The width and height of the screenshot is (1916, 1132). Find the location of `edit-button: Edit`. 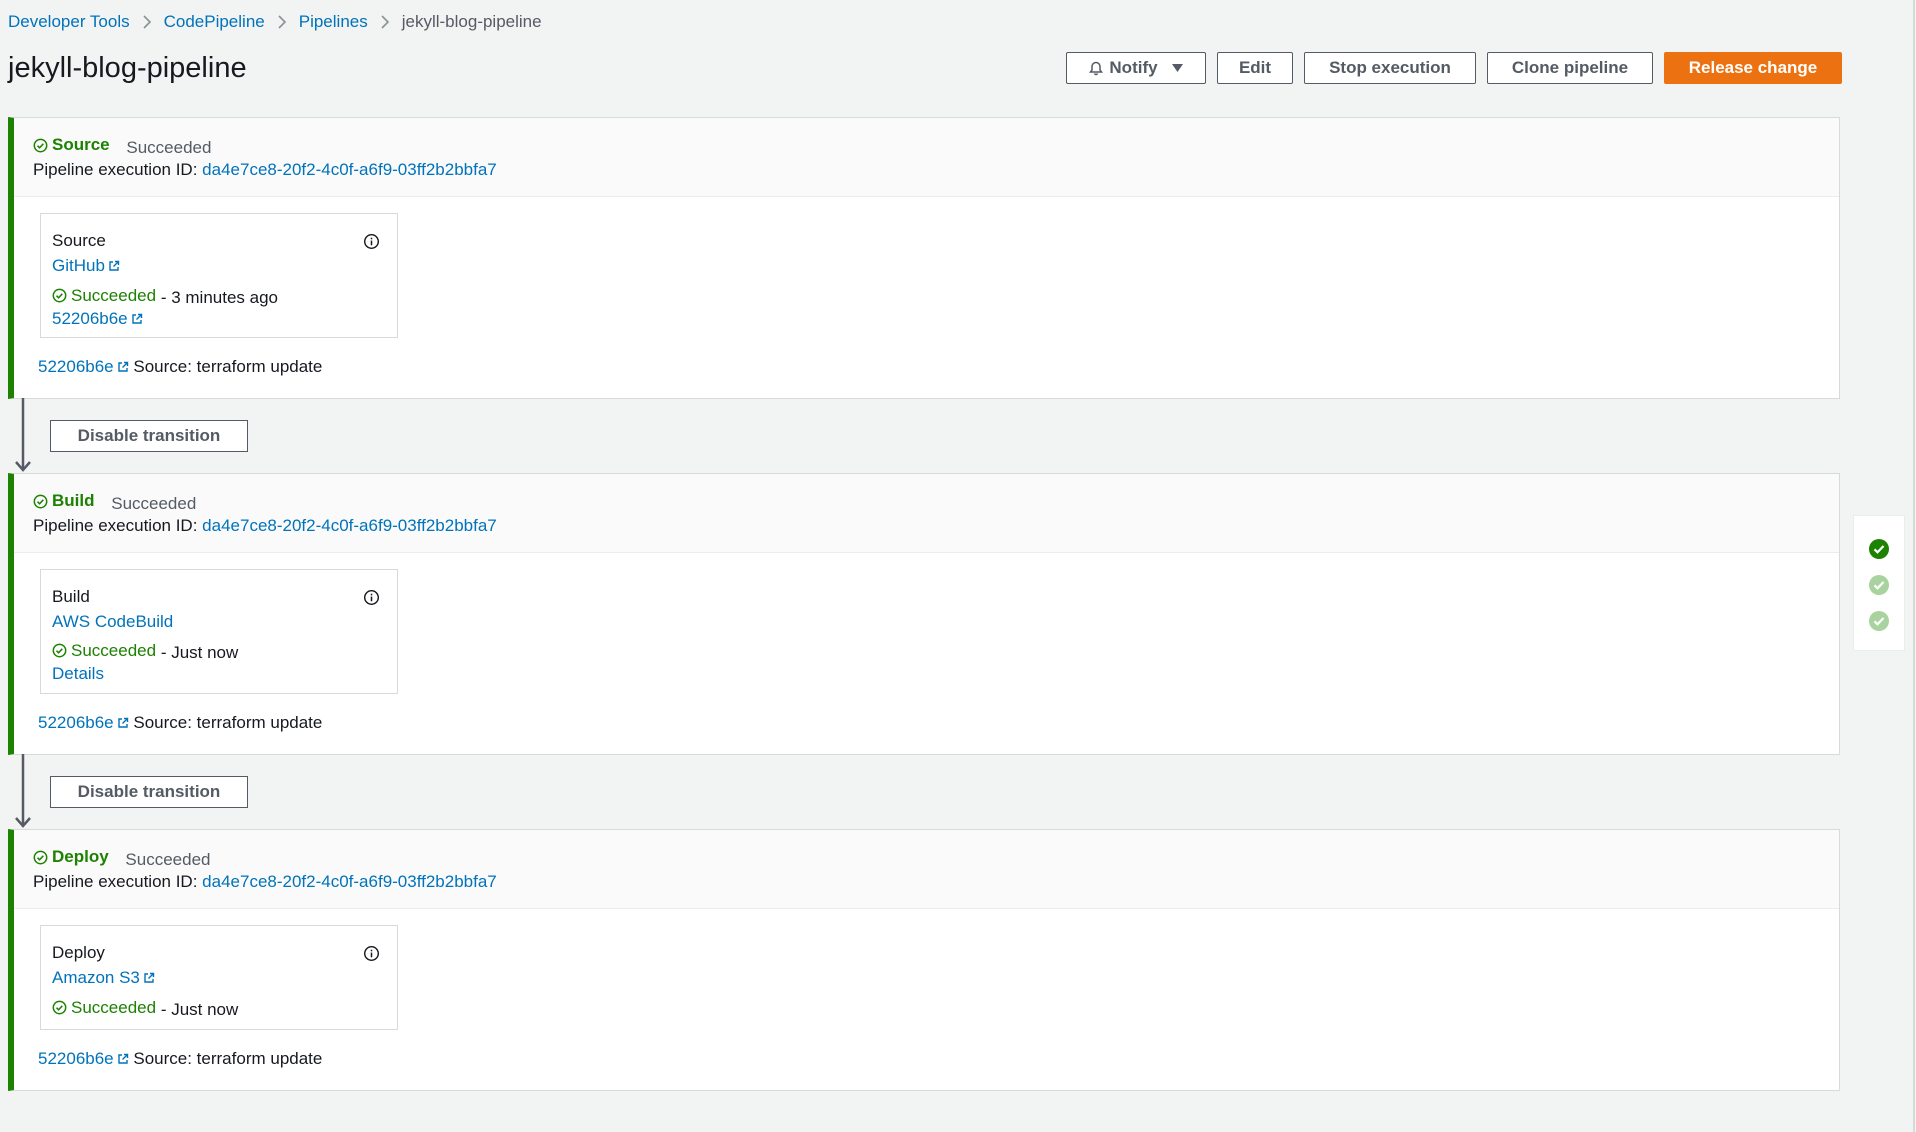

edit-button: Edit is located at coordinates (1255, 68).